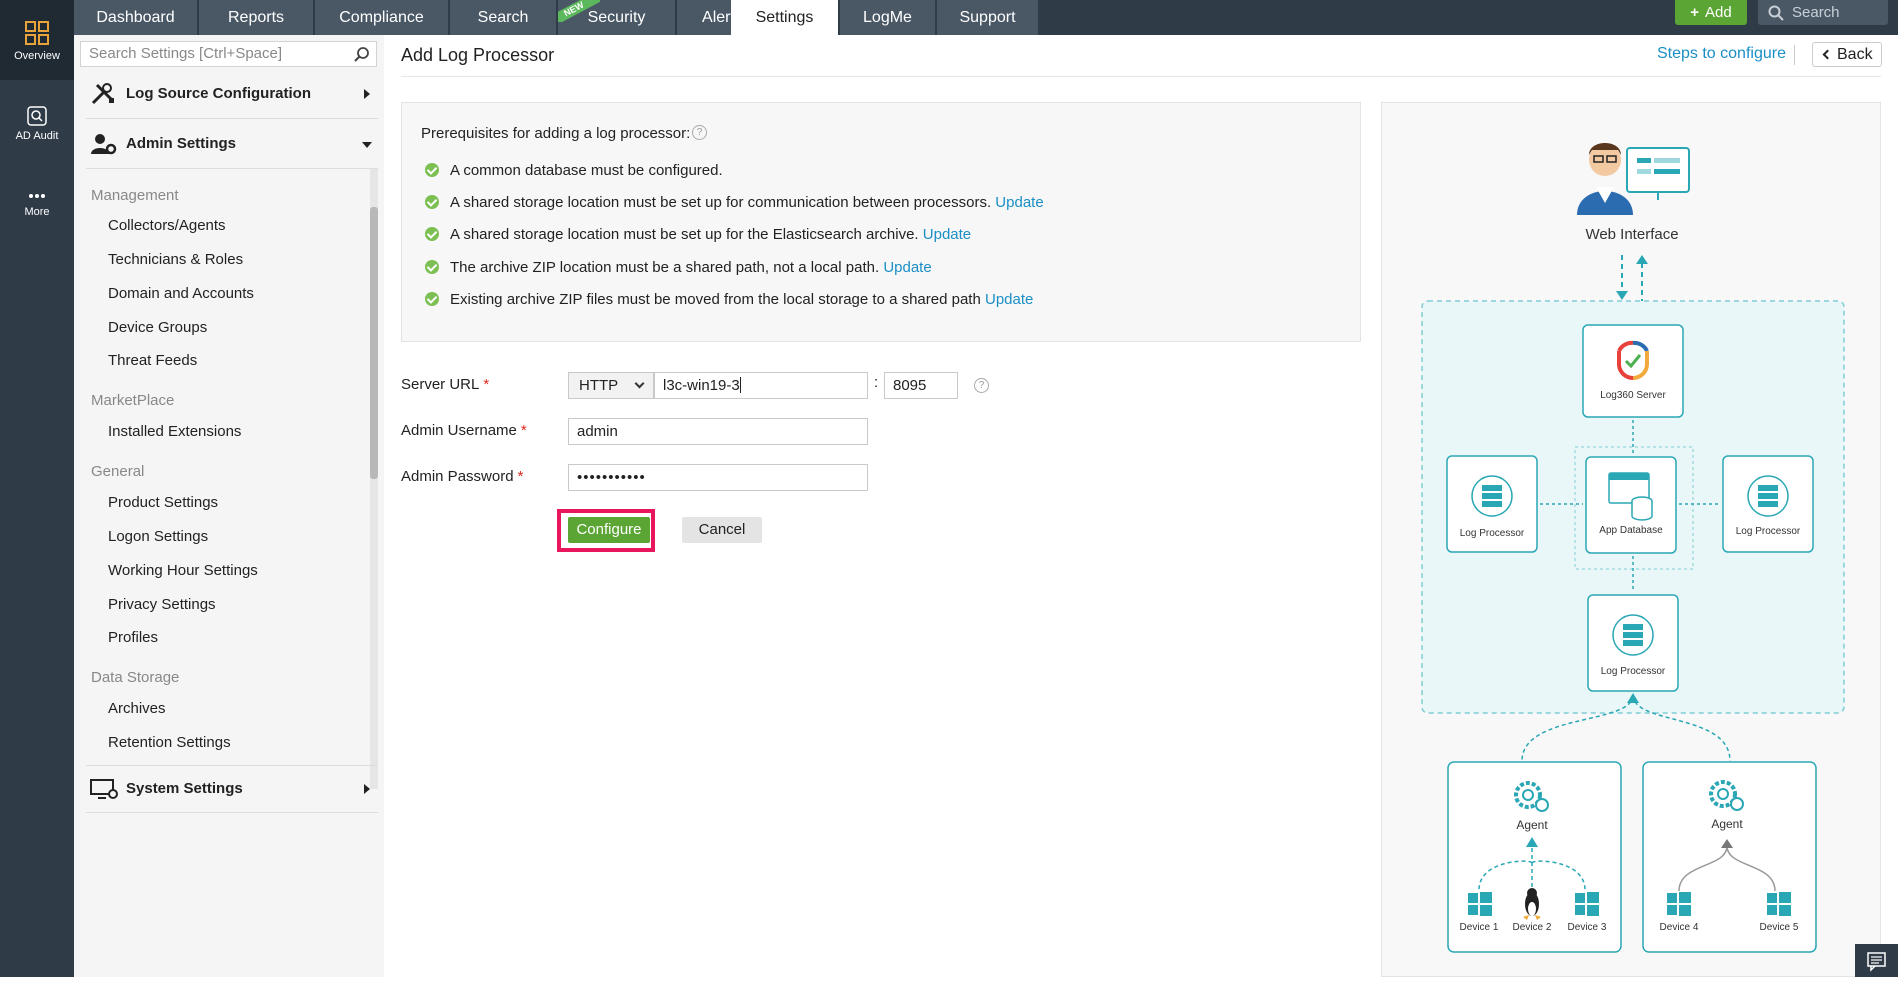 The image size is (1898, 982). I want to click on admin-password-input: •••••••••••, so click(718, 477).